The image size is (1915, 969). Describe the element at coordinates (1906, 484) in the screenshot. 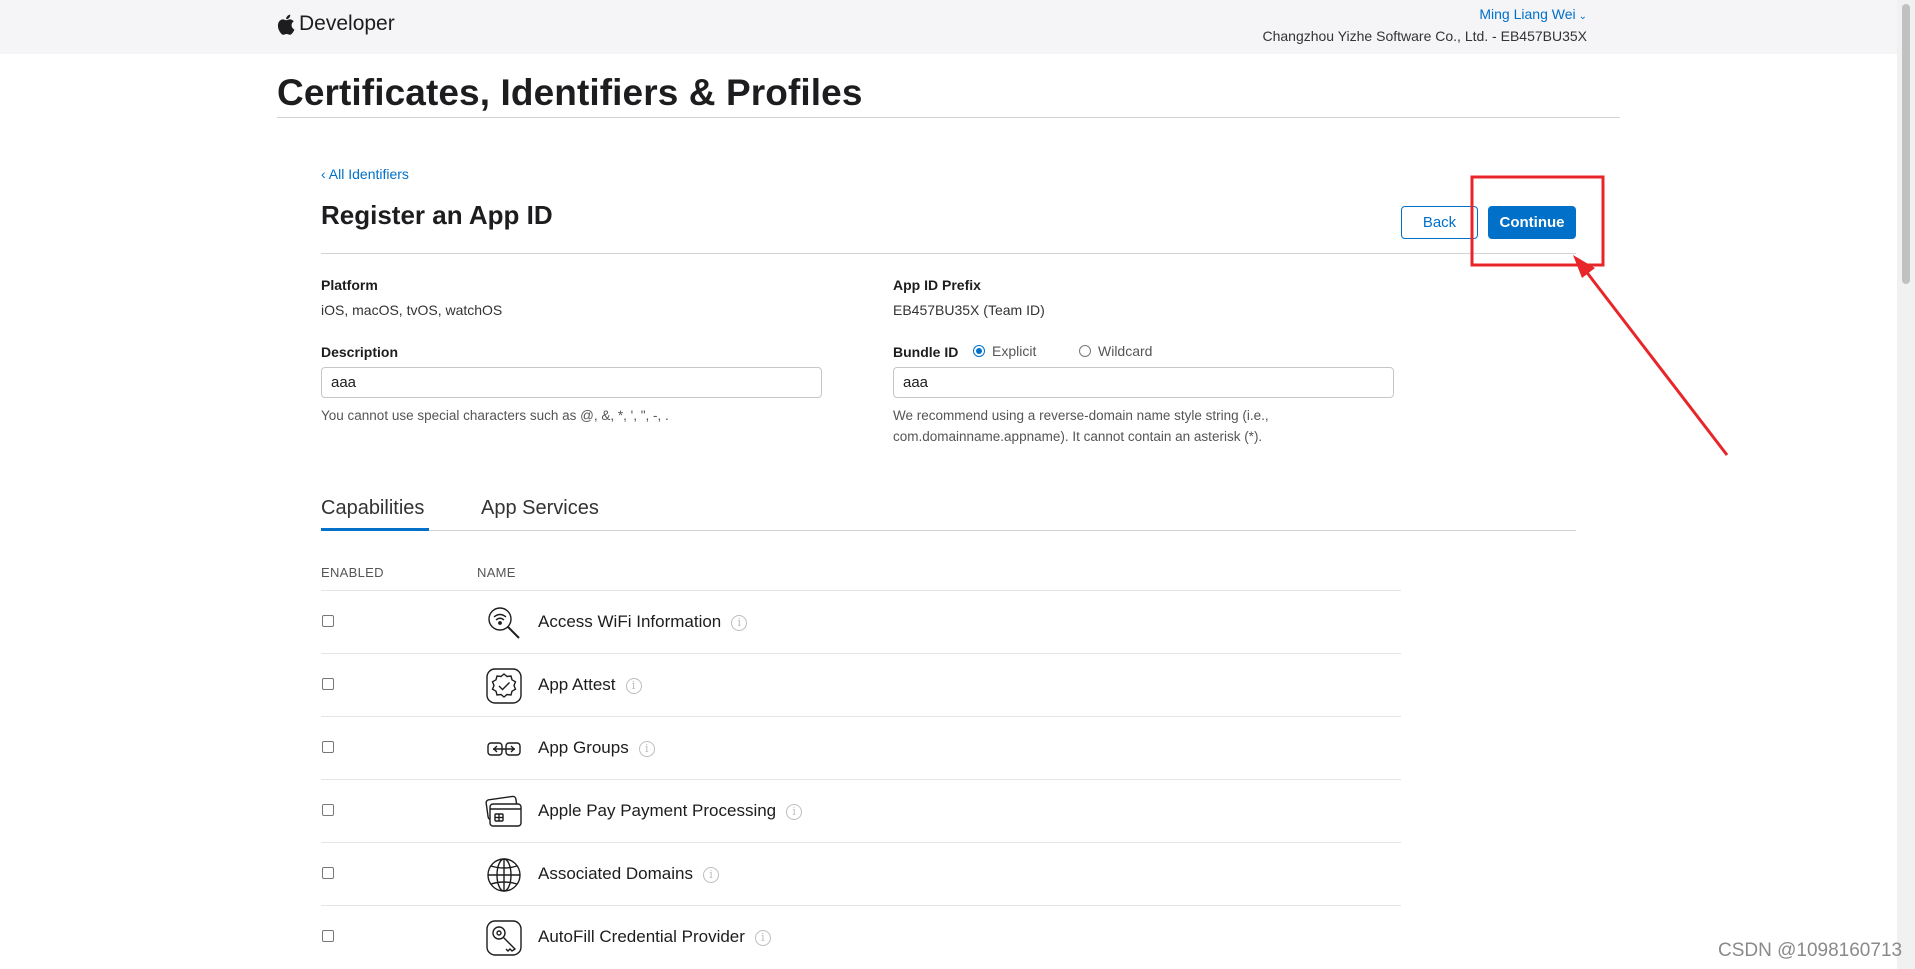

I see `vertical-scrollbar` at that location.